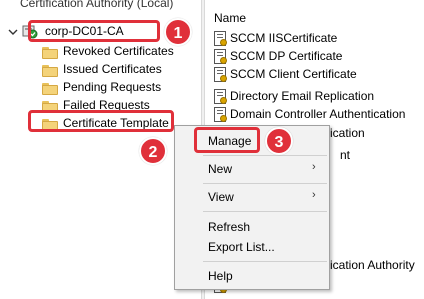 This screenshot has width=424, height=299. What do you see at coordinates (112, 87) in the screenshot?
I see `tree-item-pending-requests: Pending Requests` at bounding box center [112, 87].